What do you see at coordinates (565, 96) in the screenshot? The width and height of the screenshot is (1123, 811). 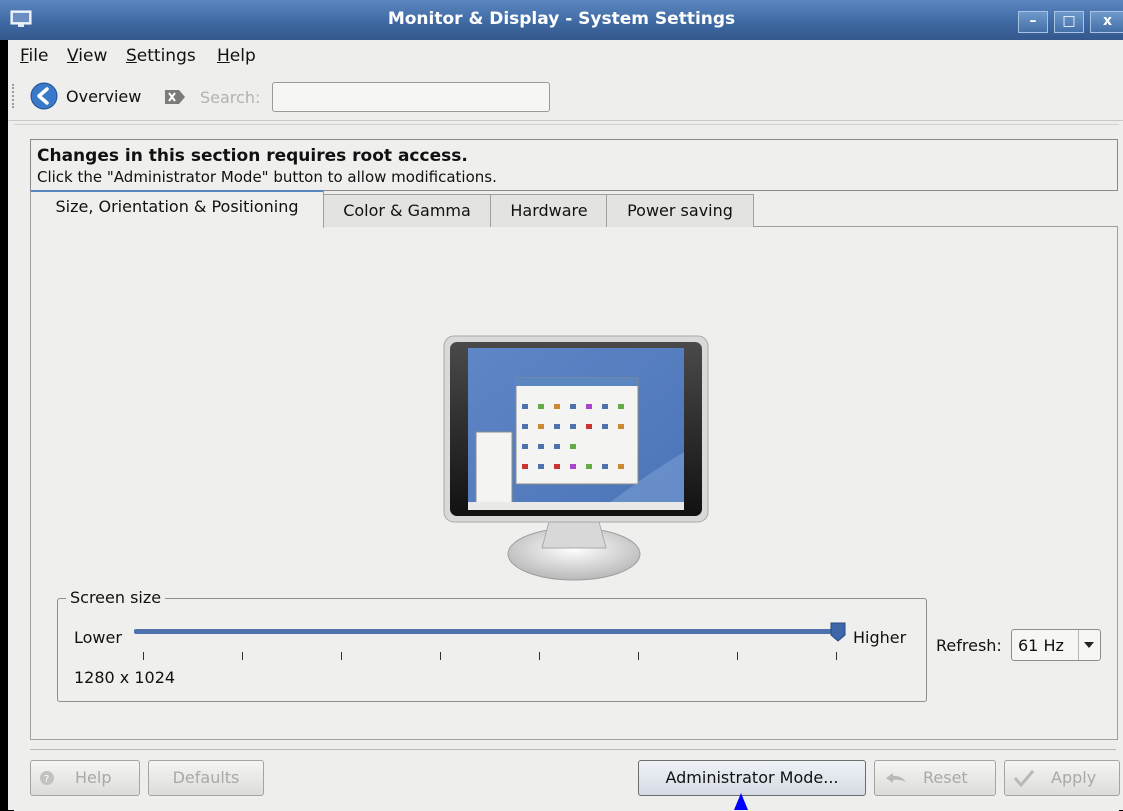 I see `toolbar: Overview Search:` at bounding box center [565, 96].